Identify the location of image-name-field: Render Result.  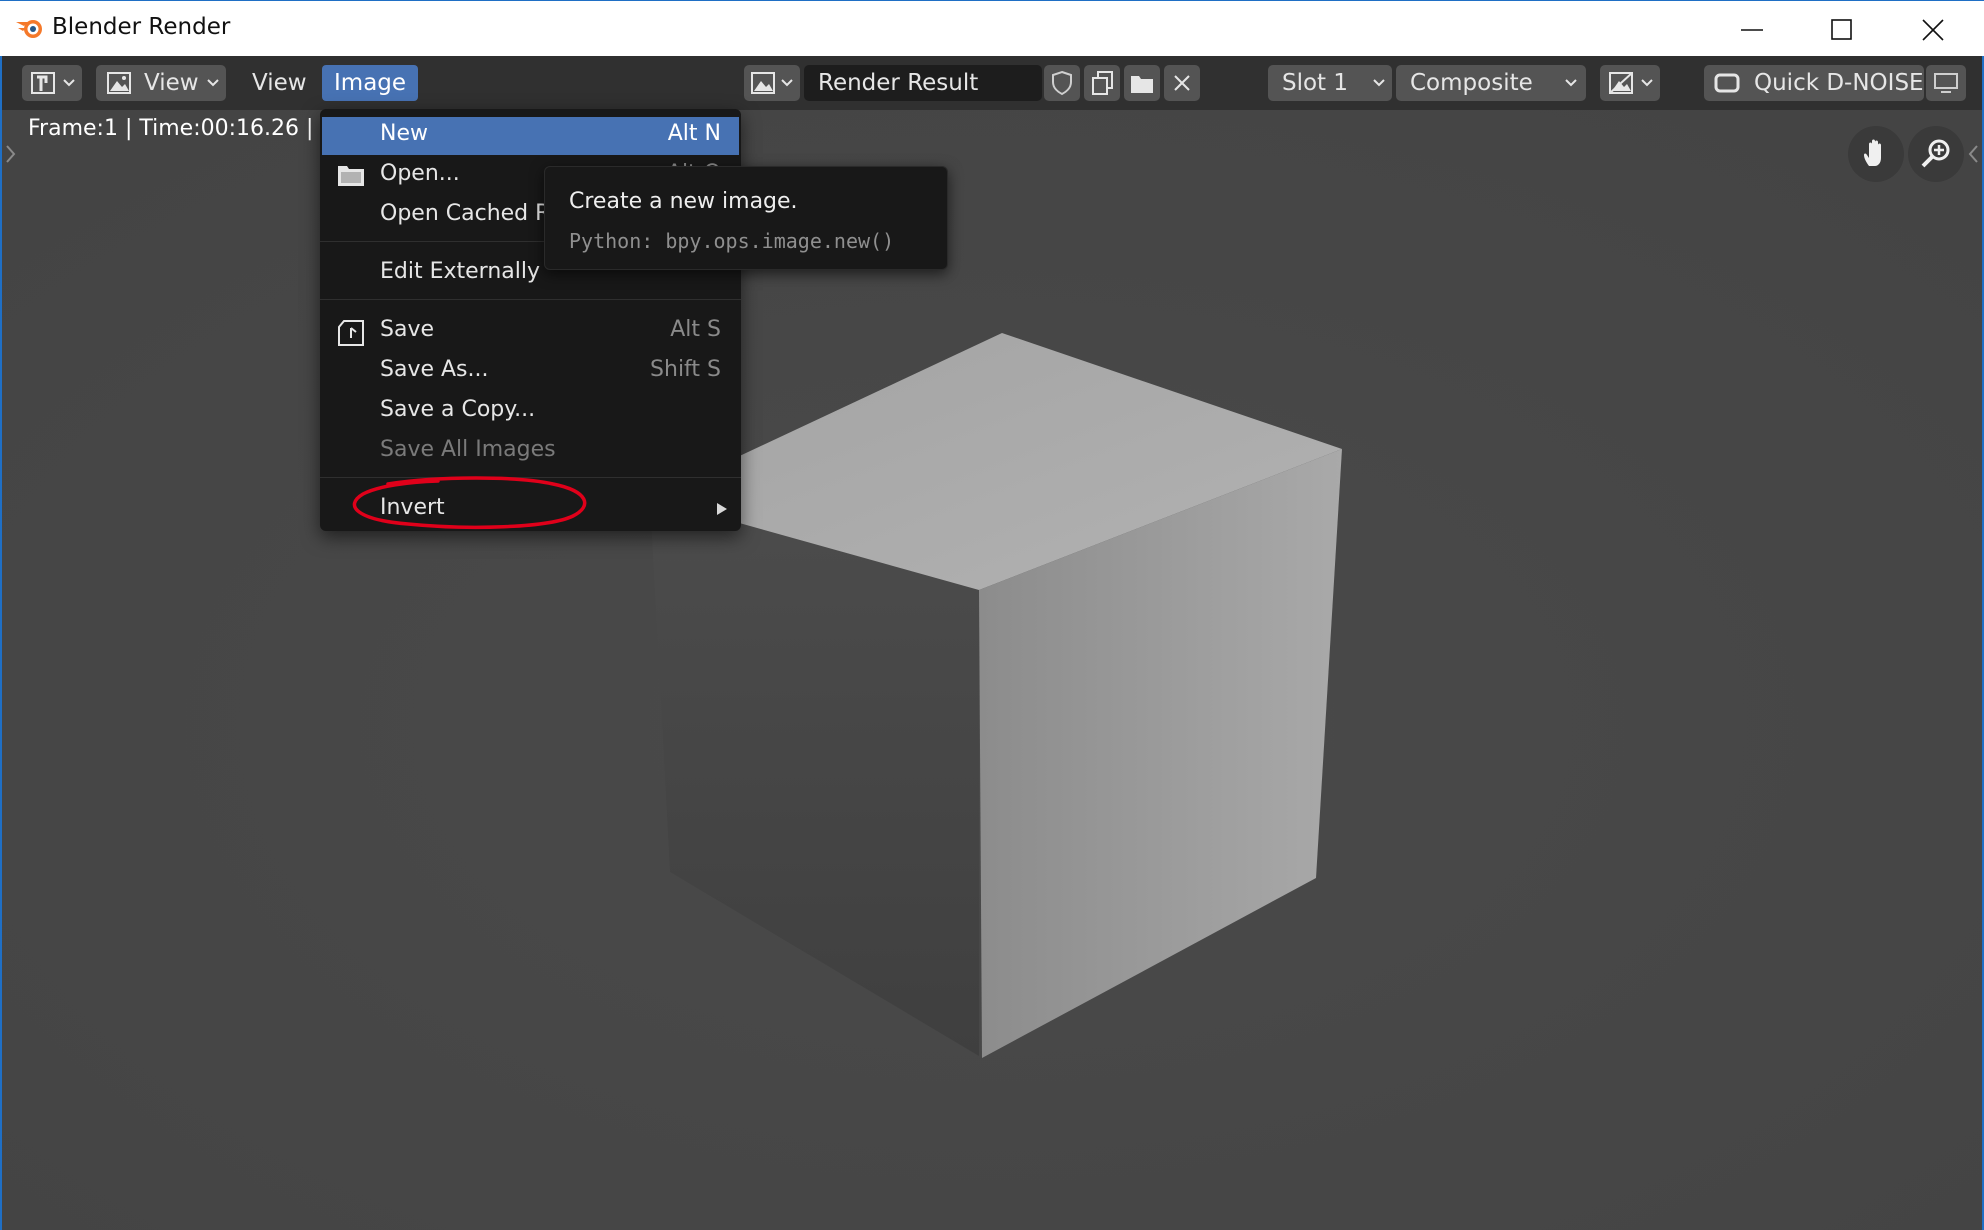
(923, 83).